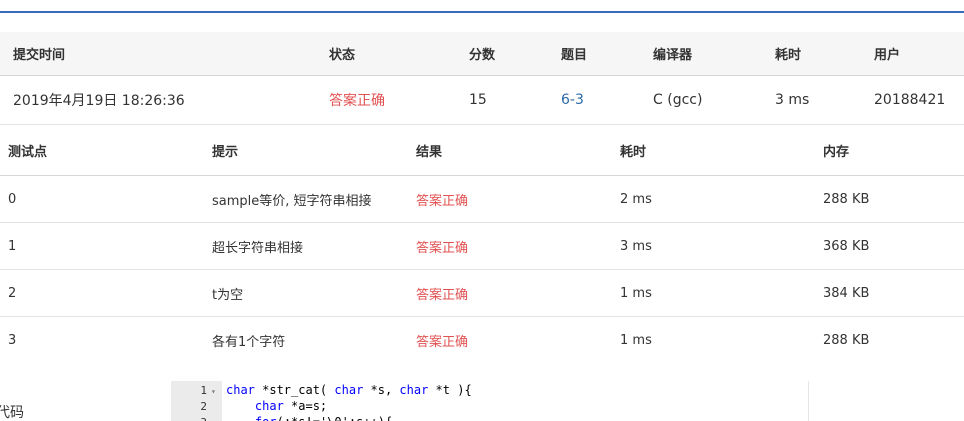  What do you see at coordinates (203, 390) in the screenshot?
I see `line-number: 1` at bounding box center [203, 390].